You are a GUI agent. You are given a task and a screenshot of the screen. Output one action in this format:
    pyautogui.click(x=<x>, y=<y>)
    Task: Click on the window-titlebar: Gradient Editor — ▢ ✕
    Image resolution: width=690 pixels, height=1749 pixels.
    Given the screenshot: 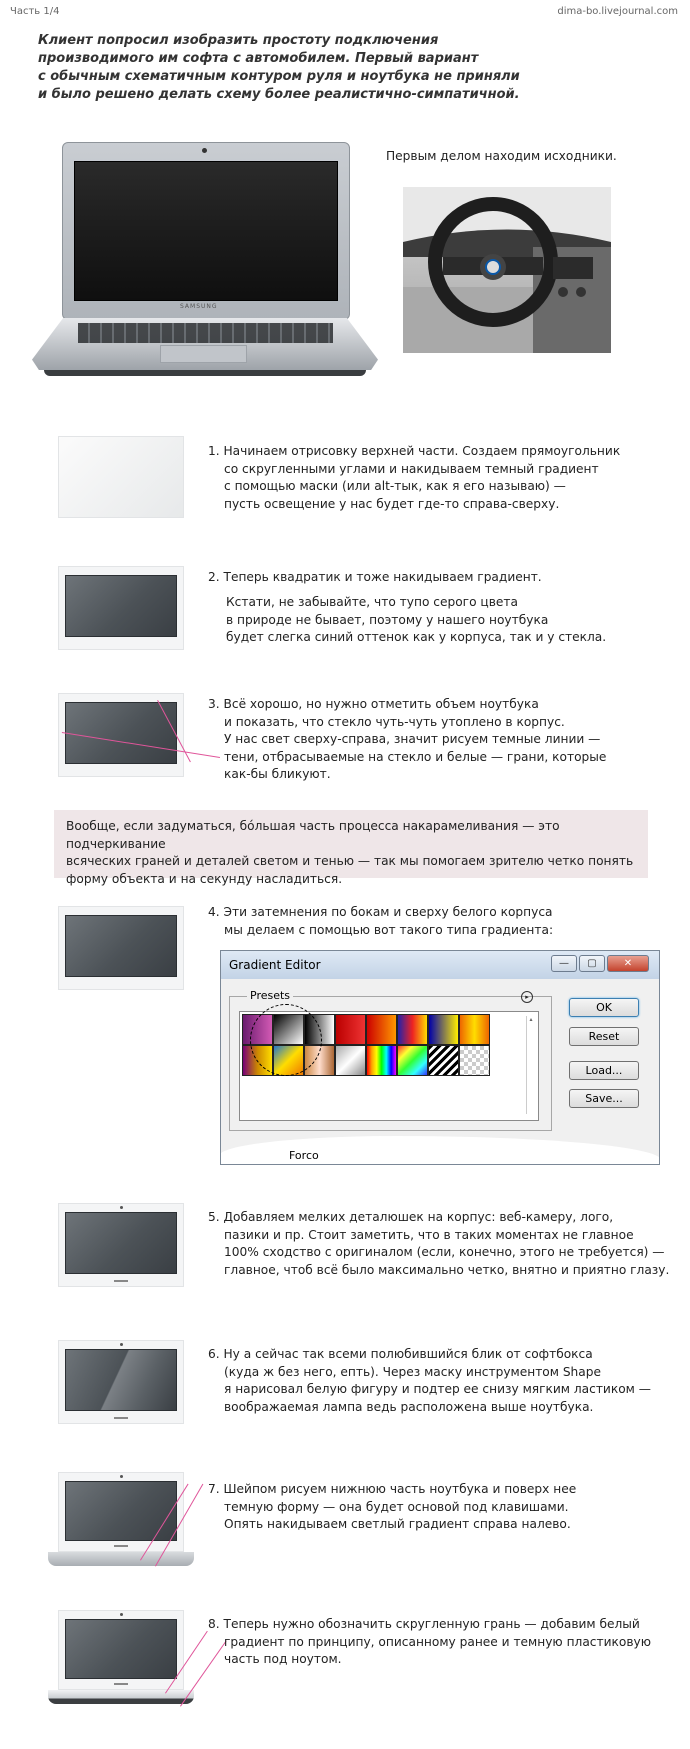 What is the action you would take?
    pyautogui.click(x=440, y=965)
    